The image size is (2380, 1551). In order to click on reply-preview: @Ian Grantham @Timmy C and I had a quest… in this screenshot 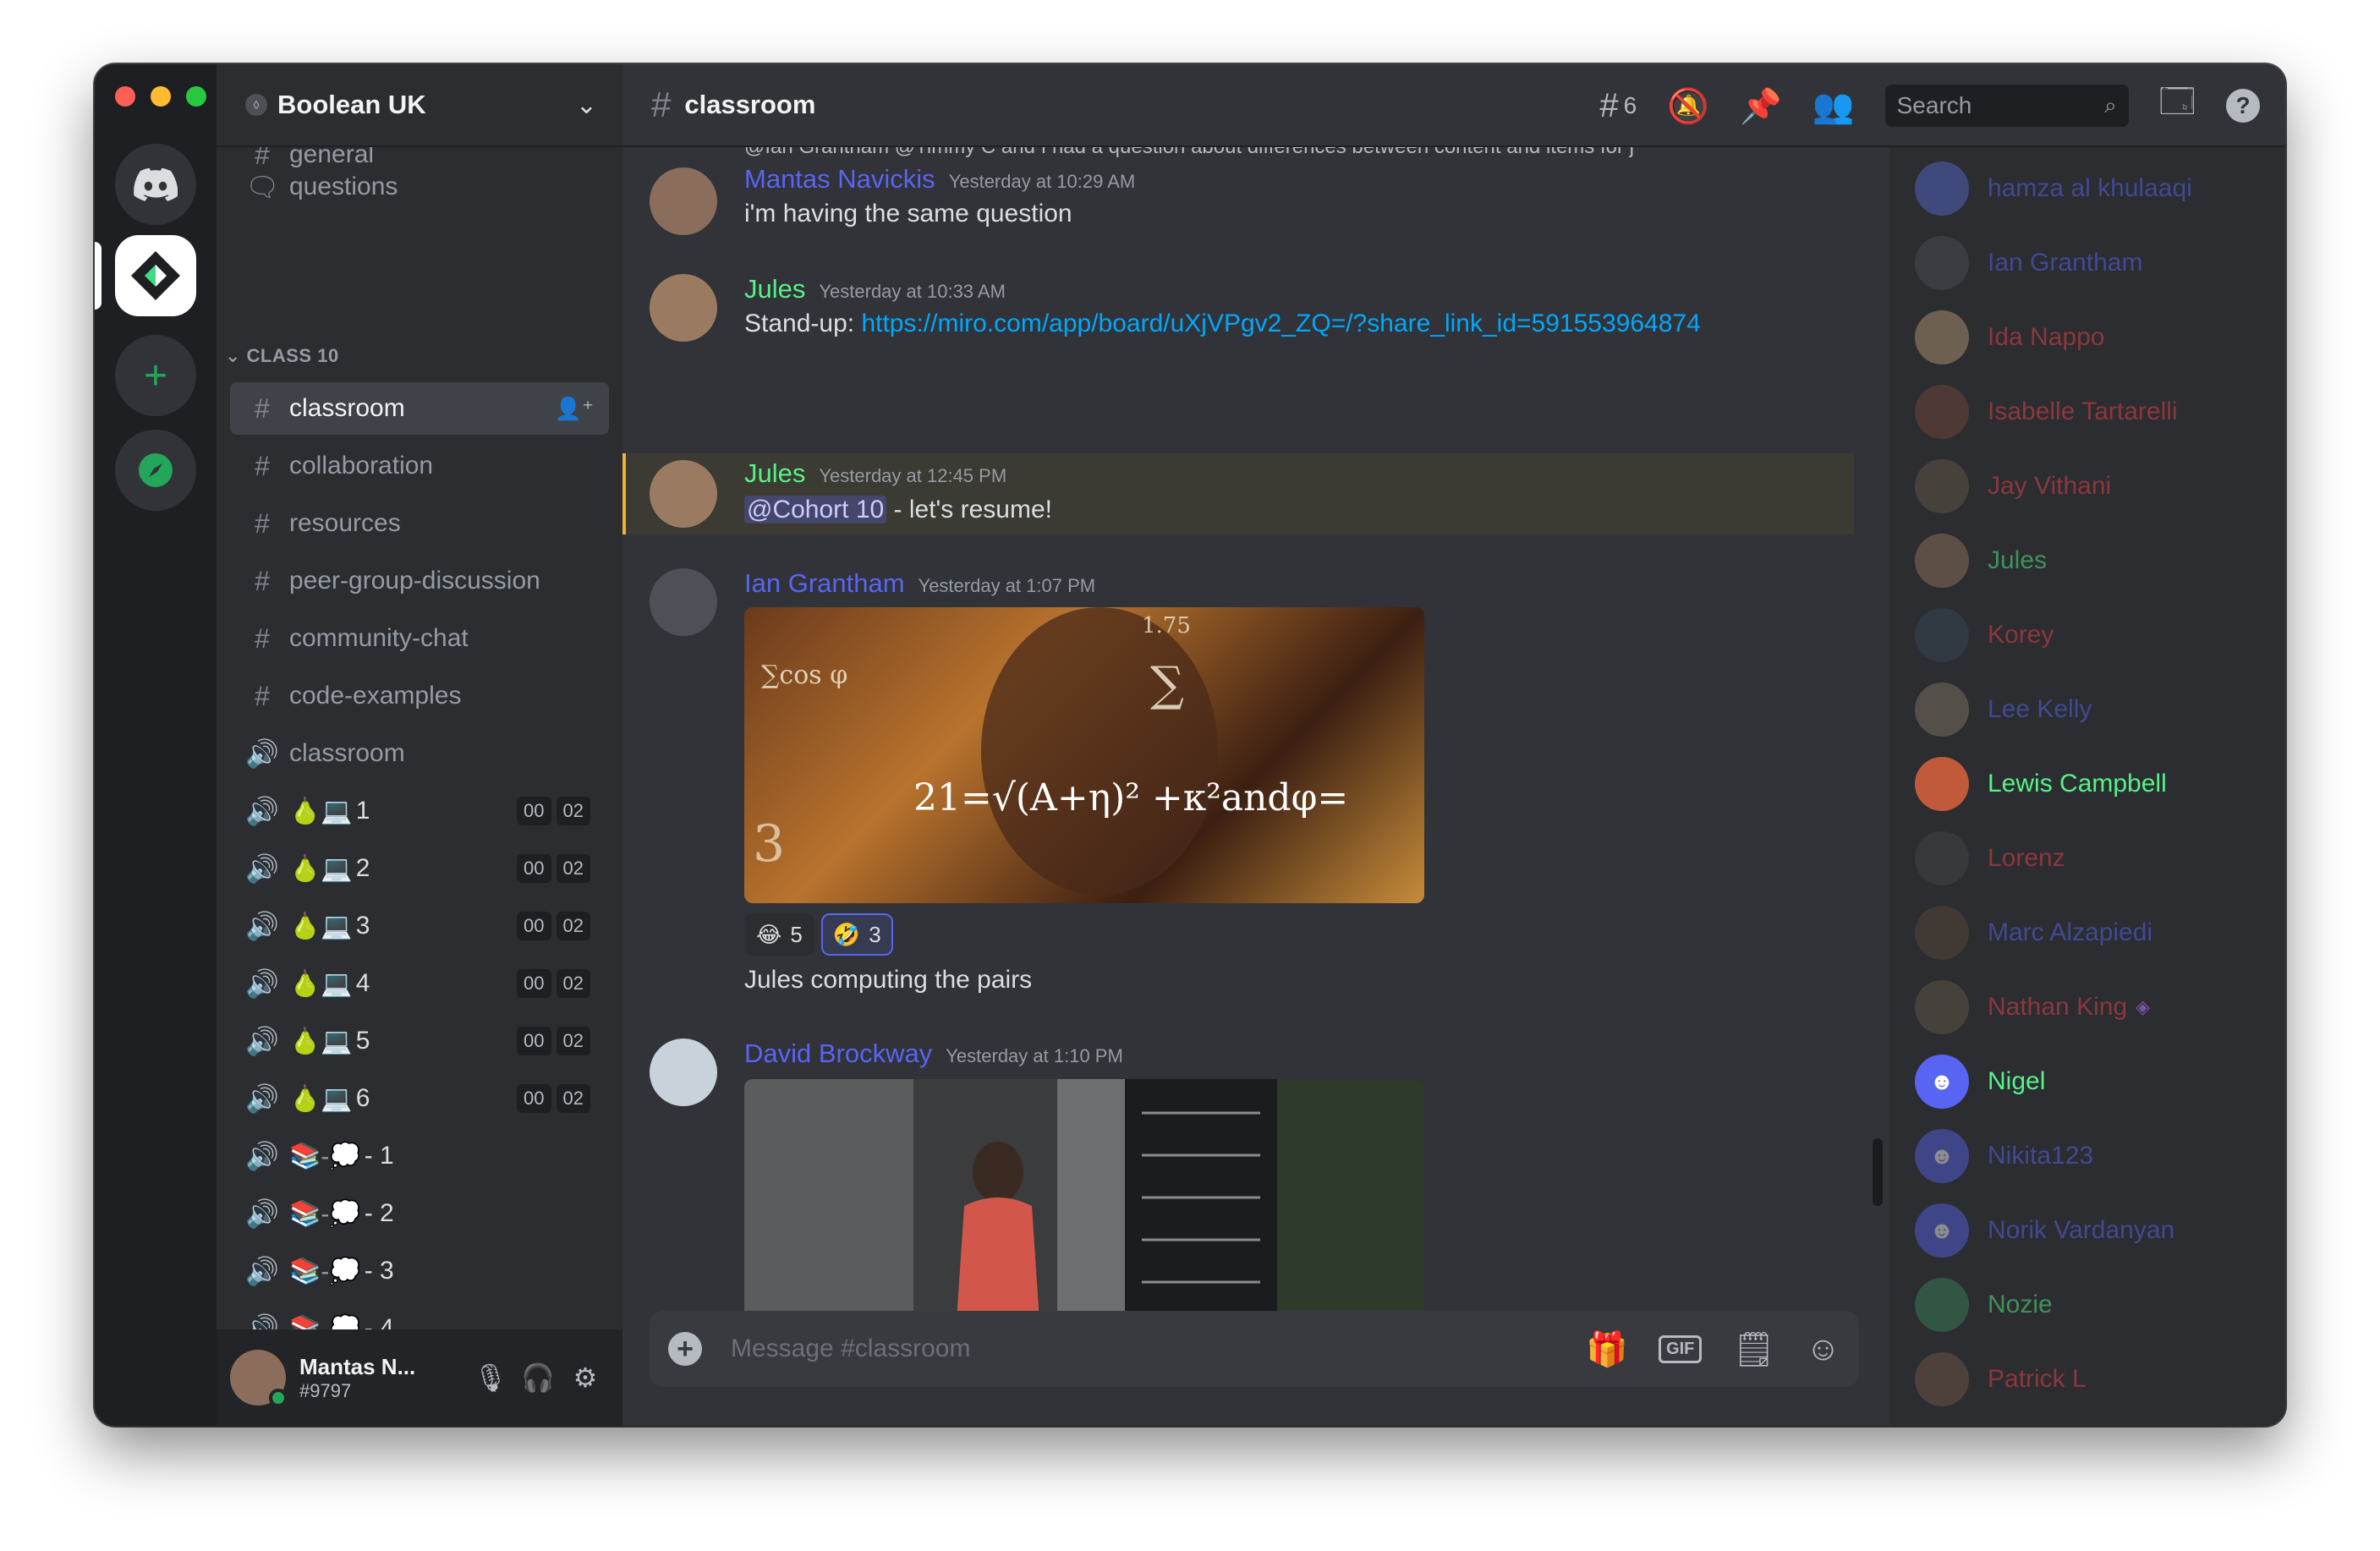, I will do `click(1189, 153)`.